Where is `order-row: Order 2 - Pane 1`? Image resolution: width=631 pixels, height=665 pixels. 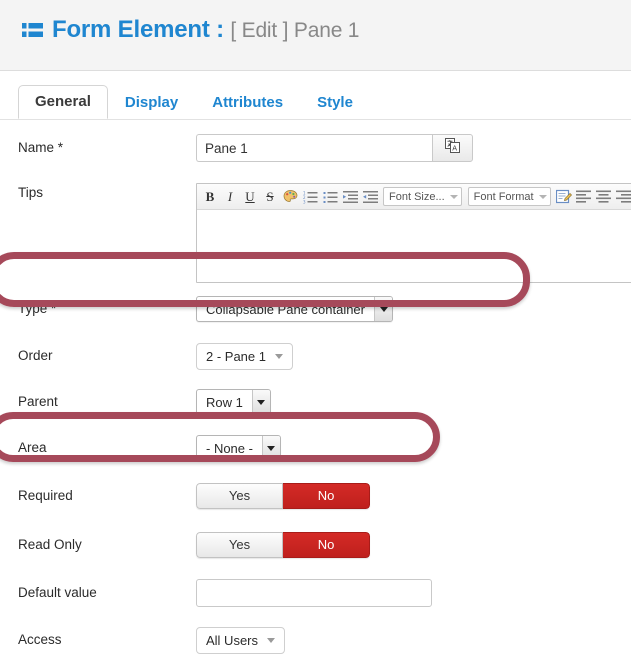 order-row: Order 2 - Pane 1 is located at coordinates (315, 356).